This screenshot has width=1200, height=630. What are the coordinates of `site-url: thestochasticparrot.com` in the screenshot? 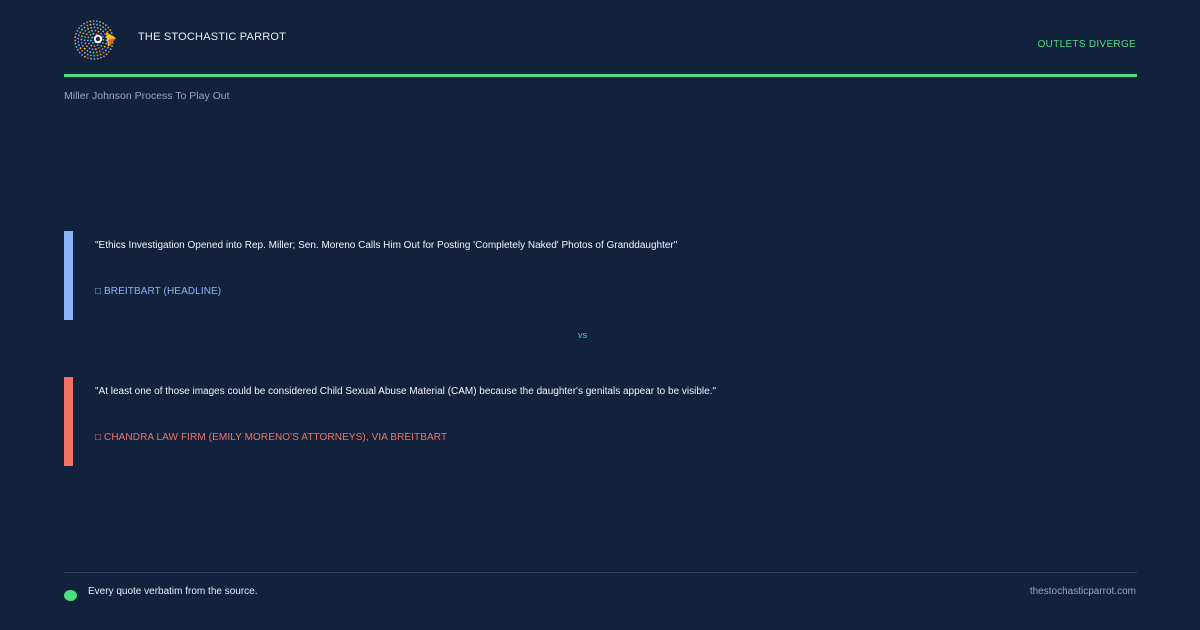 It's located at (1083, 591).